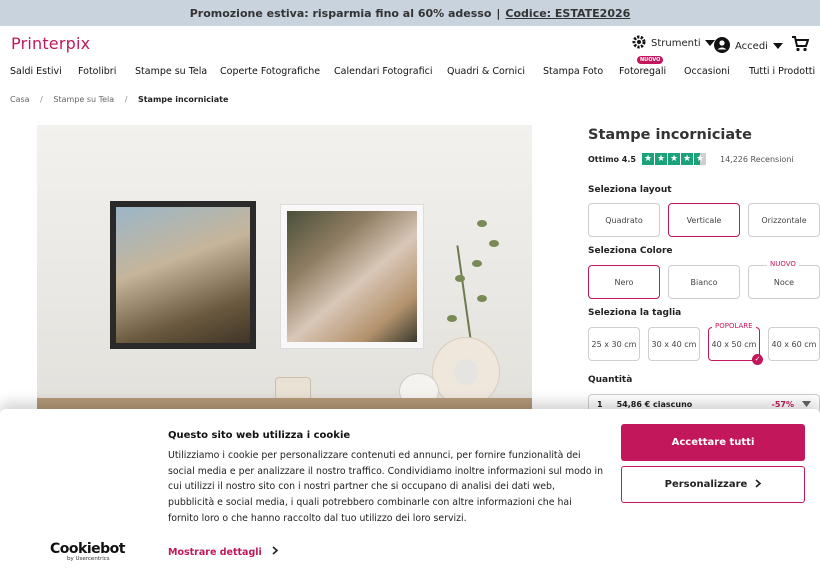 This screenshot has height=577, width=820. I want to click on nav-item-calendari-fotografici: Calendari Fotografici, so click(383, 71).